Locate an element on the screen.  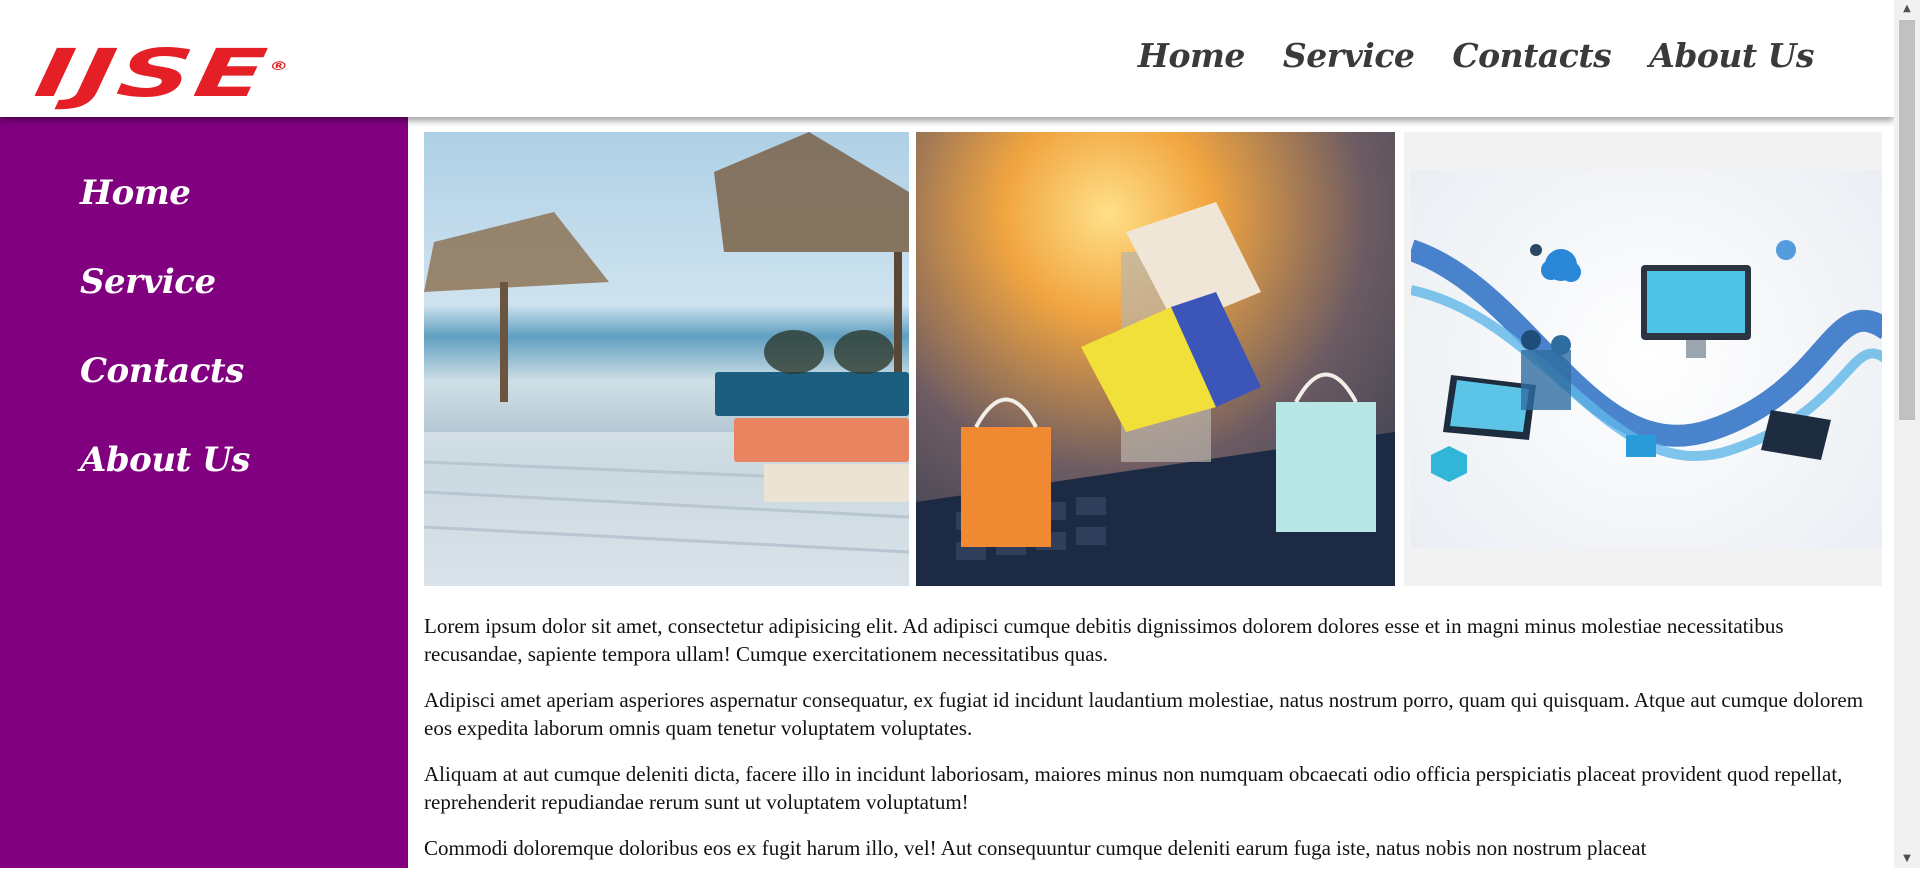
sidebar-item-contacts: Contacts is located at coordinates (165, 395).